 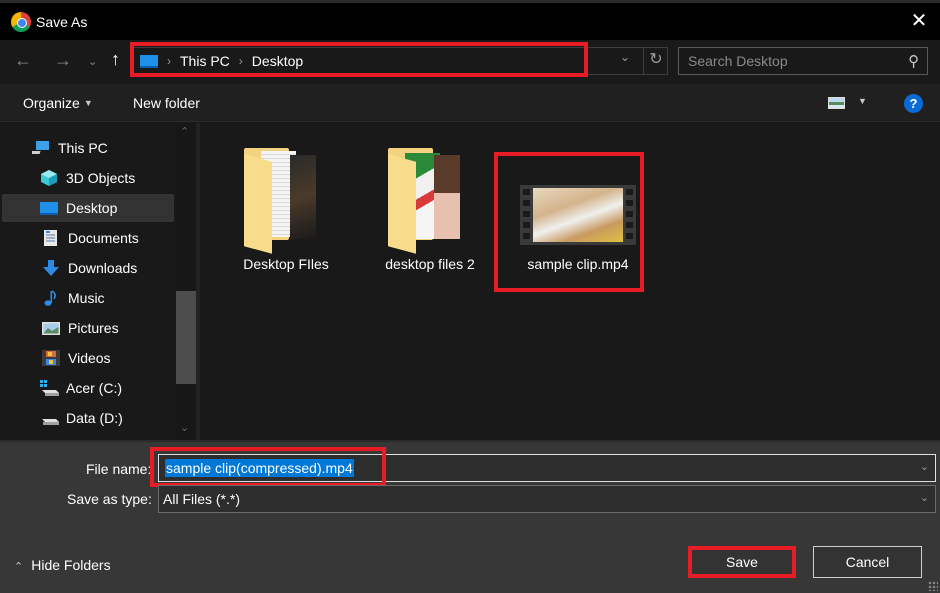 I want to click on scroll-up-icon: ⌃, so click(x=184, y=131).